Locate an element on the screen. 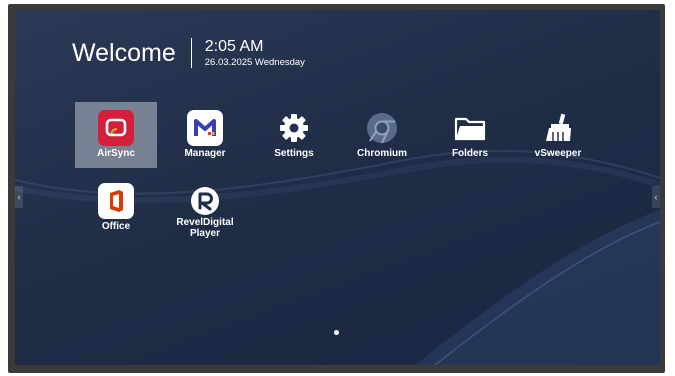 The image size is (675, 376). app-label: Chromium is located at coordinates (382, 153).